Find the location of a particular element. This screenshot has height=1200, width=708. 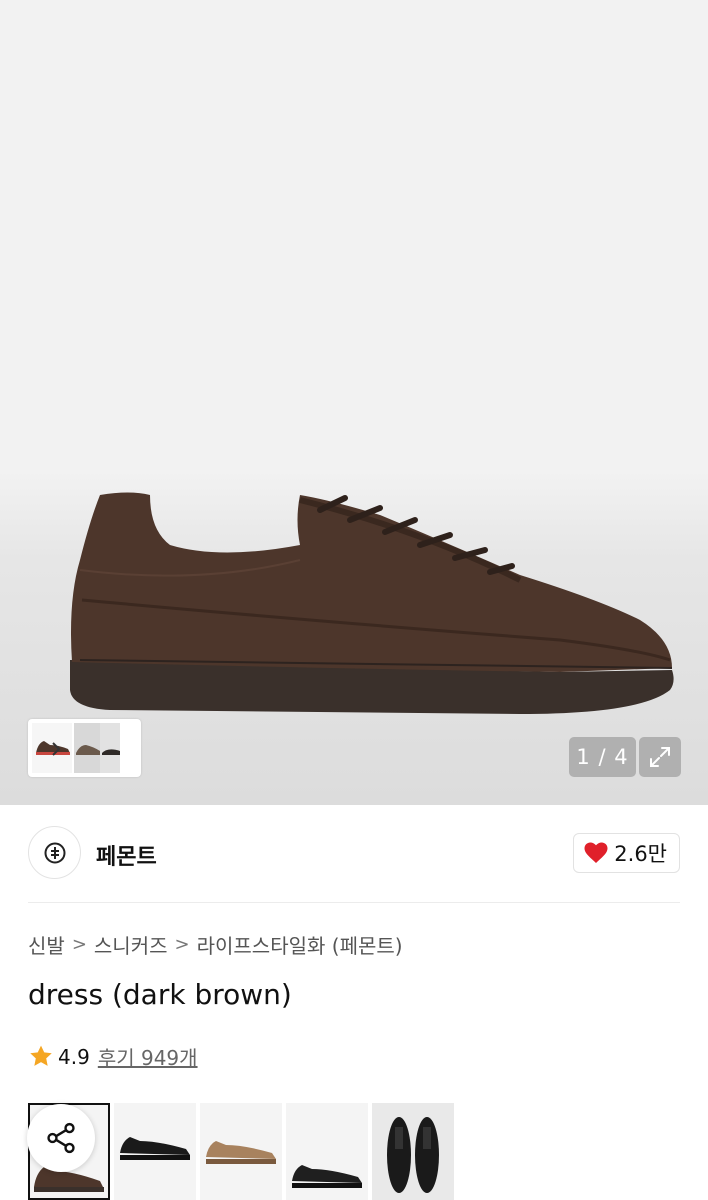

rating-row: 4.9 후기 949개 is located at coordinates (113, 1056).